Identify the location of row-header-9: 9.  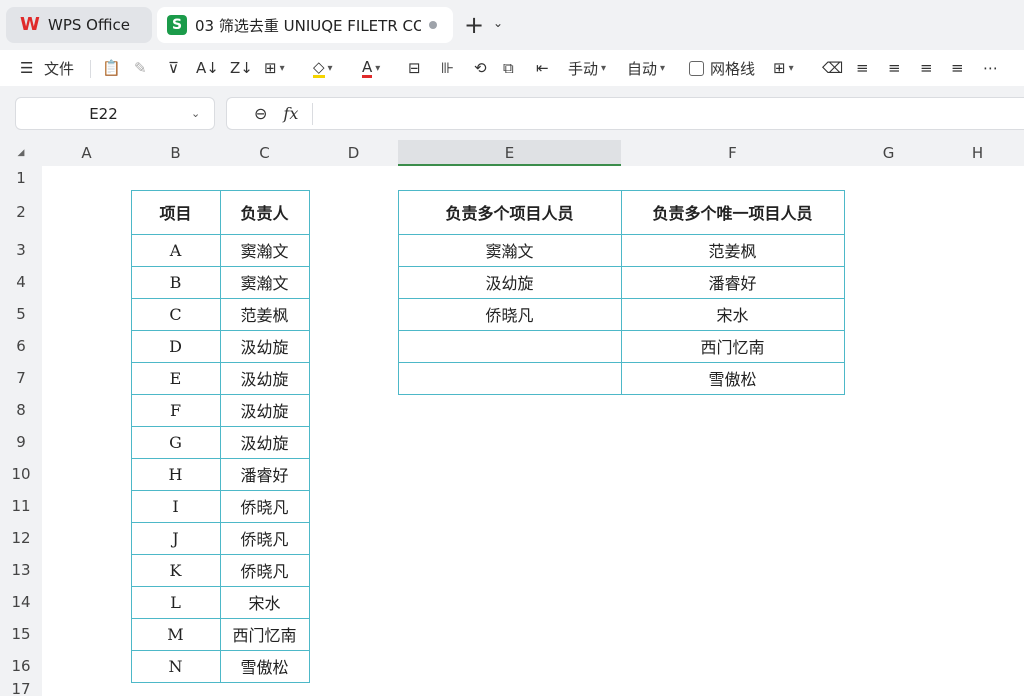
(21, 442).